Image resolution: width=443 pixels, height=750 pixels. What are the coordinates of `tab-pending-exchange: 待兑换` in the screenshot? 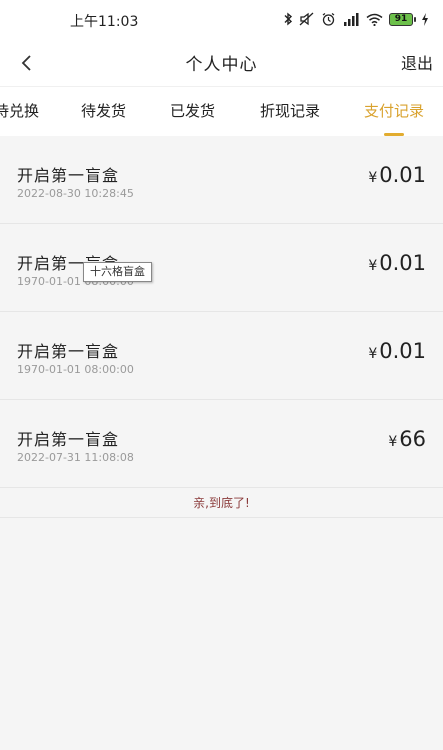 It's located at (19, 112).